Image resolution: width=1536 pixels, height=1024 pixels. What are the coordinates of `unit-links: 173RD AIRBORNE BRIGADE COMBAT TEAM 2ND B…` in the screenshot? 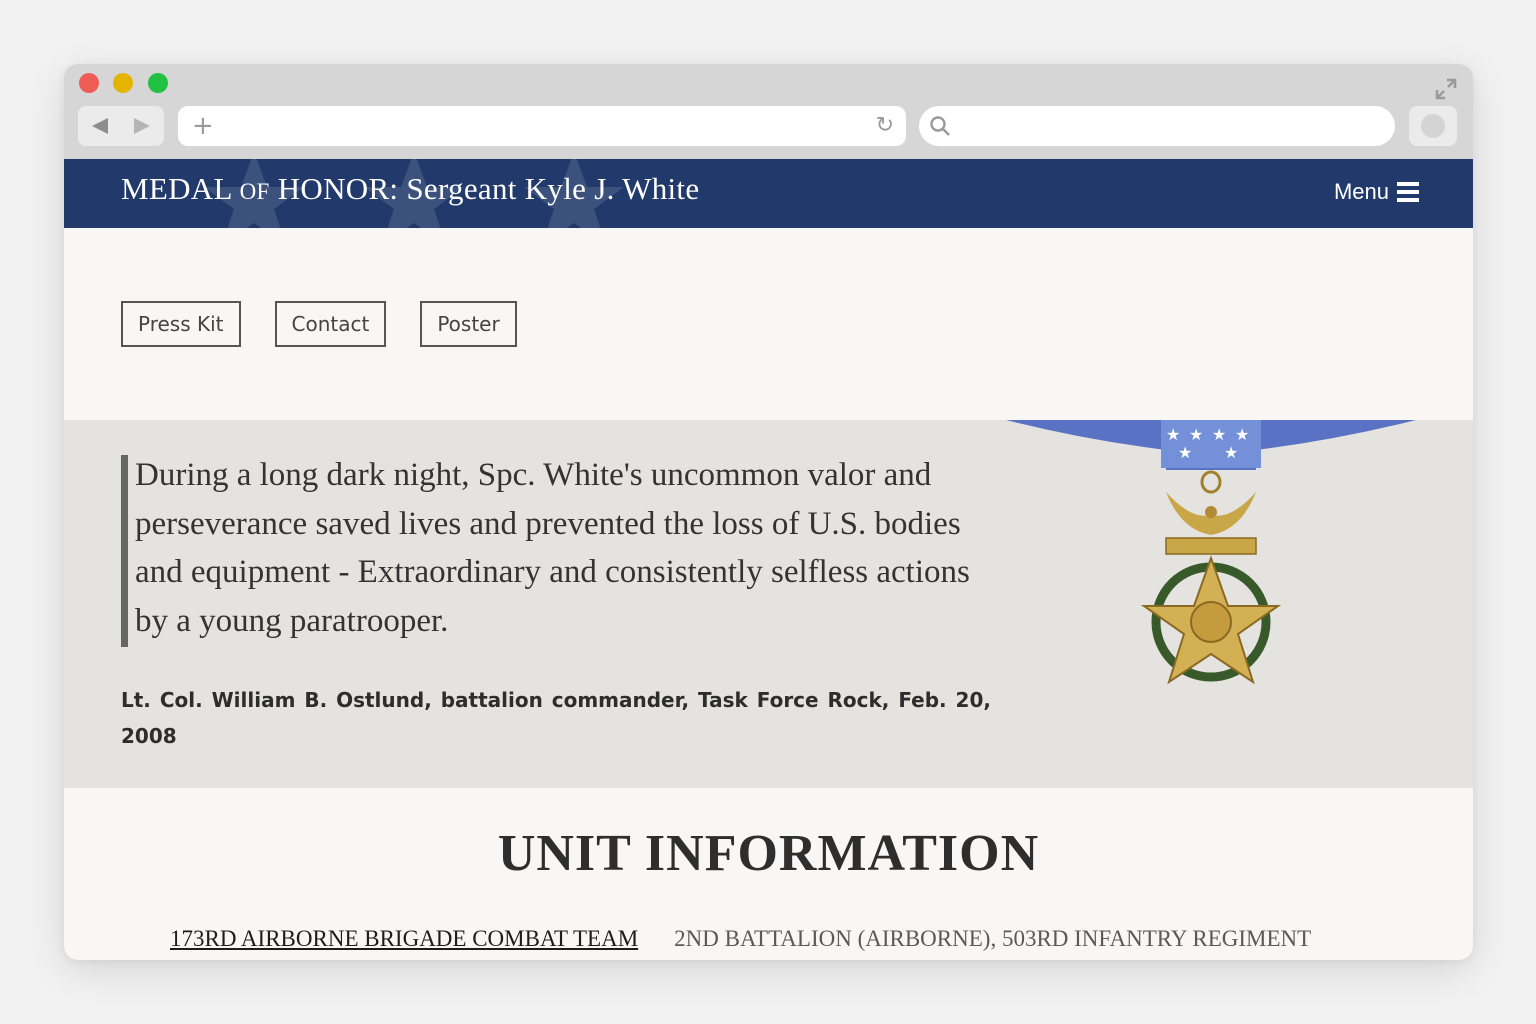 It's located at (740, 939).